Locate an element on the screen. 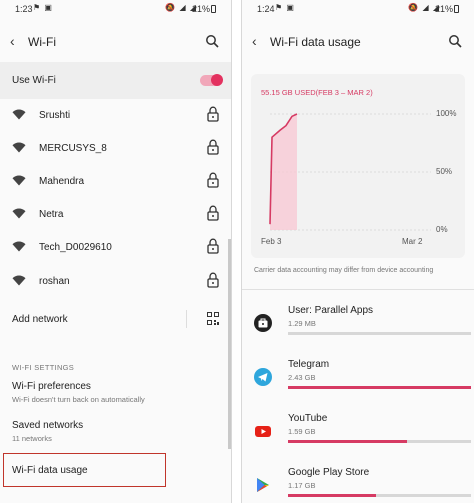  page-title: Wi-Fi data usage is located at coordinates (315, 42).